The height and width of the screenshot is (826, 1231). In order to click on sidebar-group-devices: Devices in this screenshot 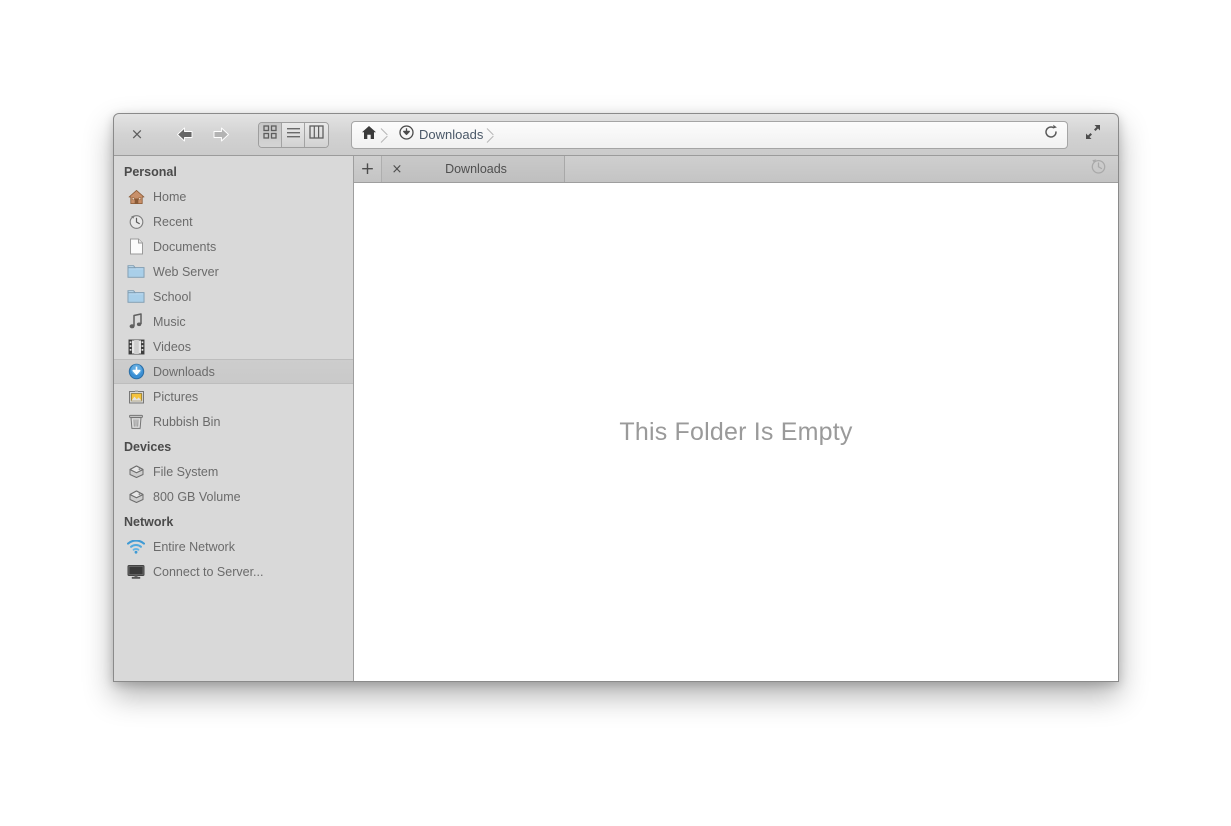, I will do `click(148, 447)`.